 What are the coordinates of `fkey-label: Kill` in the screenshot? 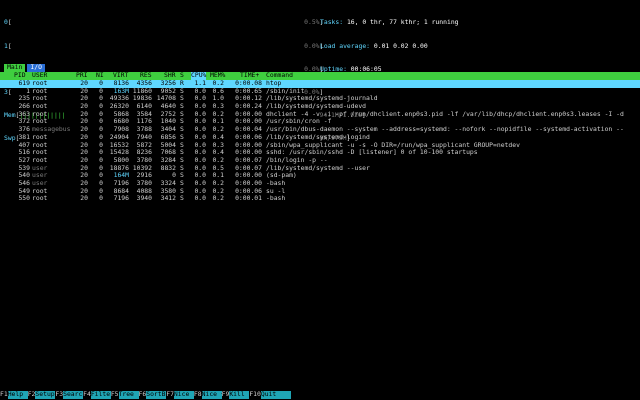 It's located at (239, 394).